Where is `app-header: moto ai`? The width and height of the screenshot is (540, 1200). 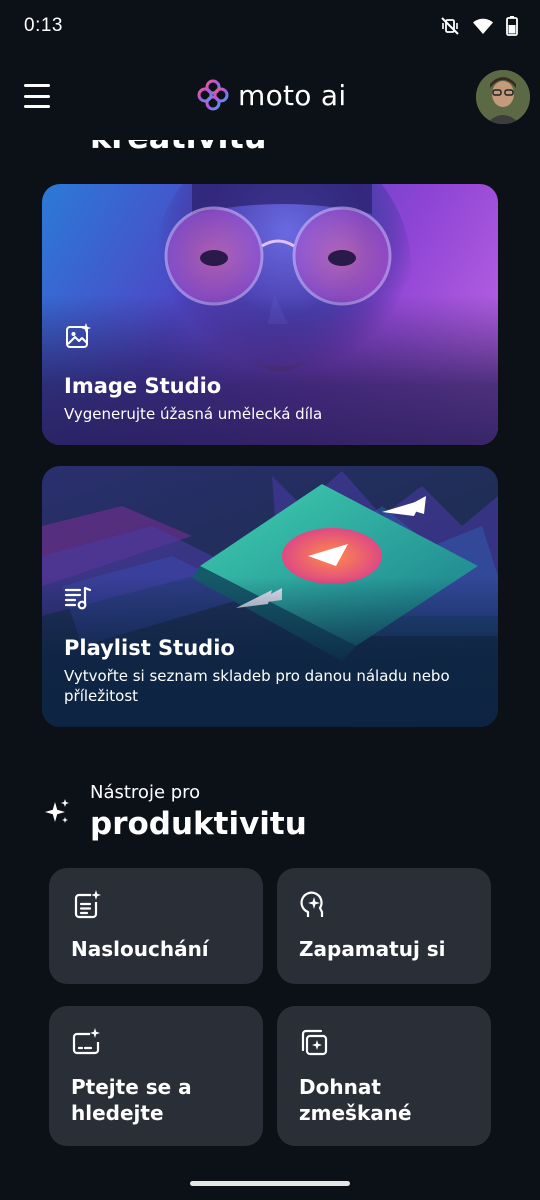 app-header: moto ai is located at coordinates (270, 98).